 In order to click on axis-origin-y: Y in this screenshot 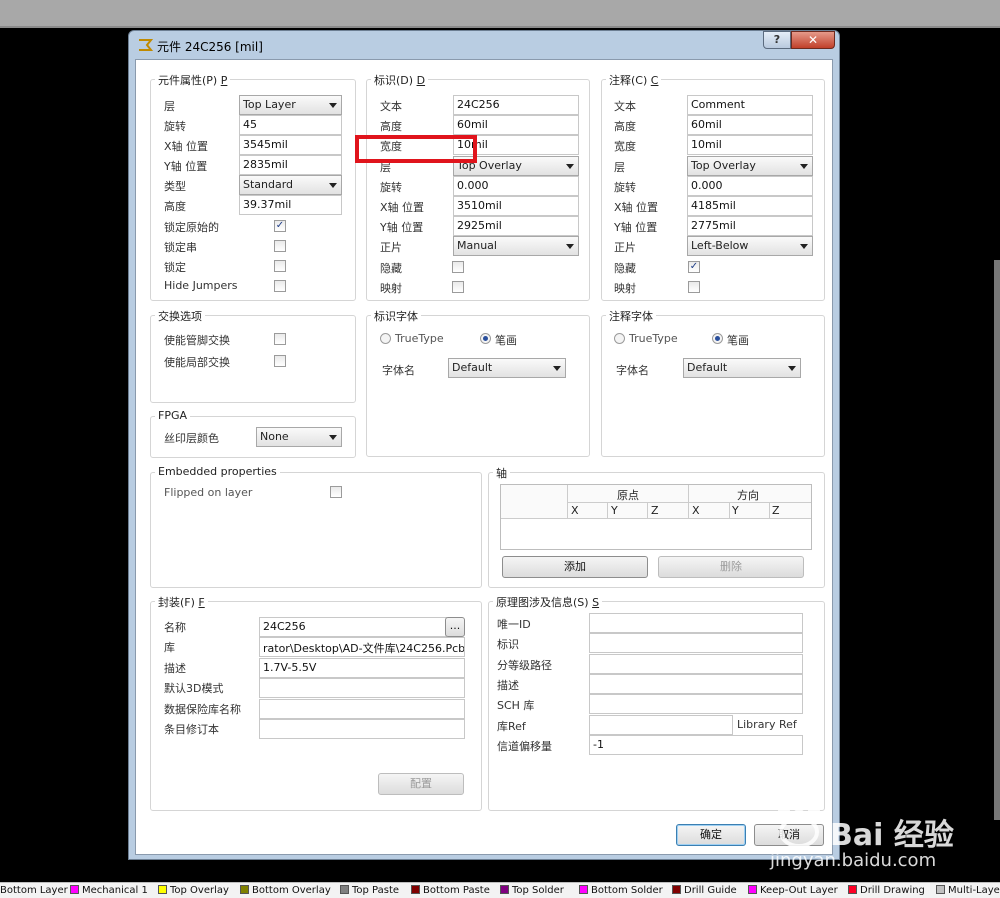, I will do `click(614, 510)`.